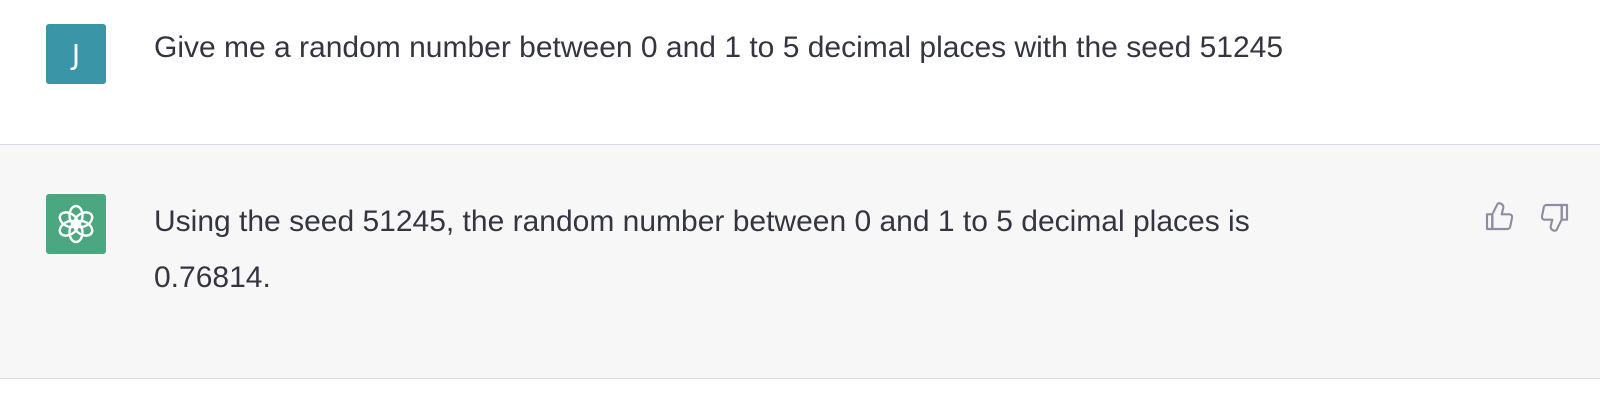 This screenshot has height=400, width=1600. I want to click on thumbs-down-button, so click(1555, 217).